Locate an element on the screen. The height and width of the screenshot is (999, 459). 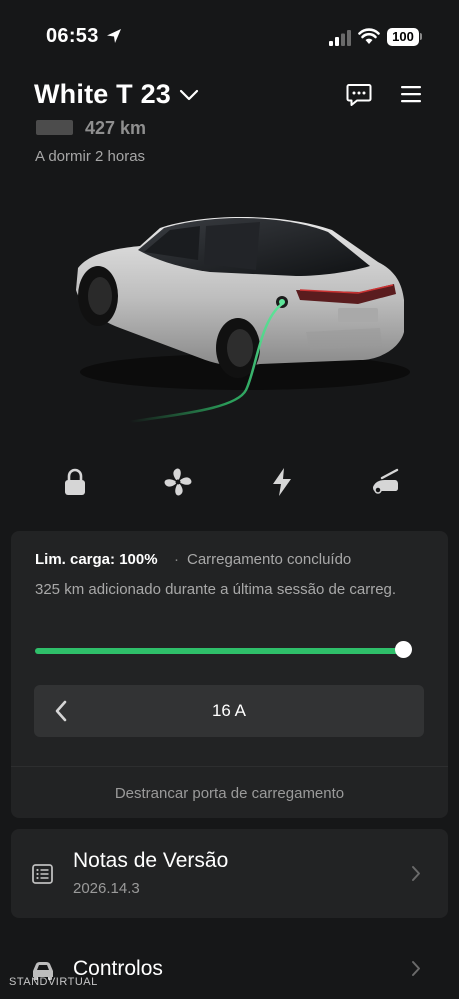
trunk-icon is located at coordinates (385, 482).